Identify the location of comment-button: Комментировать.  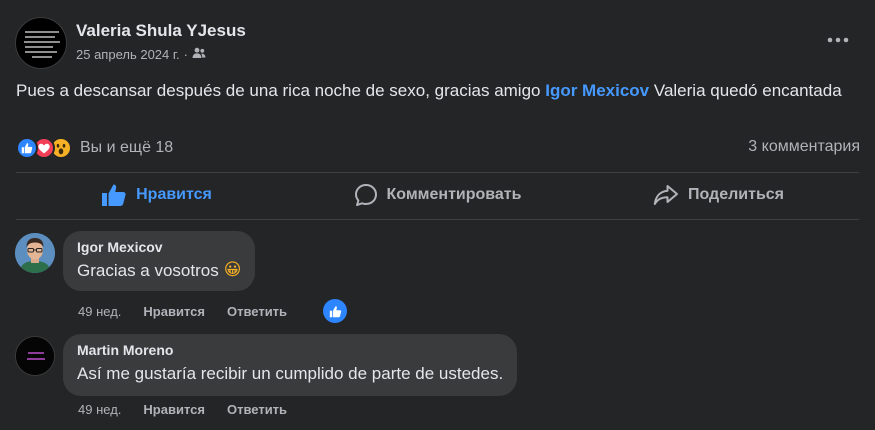
(437, 195).